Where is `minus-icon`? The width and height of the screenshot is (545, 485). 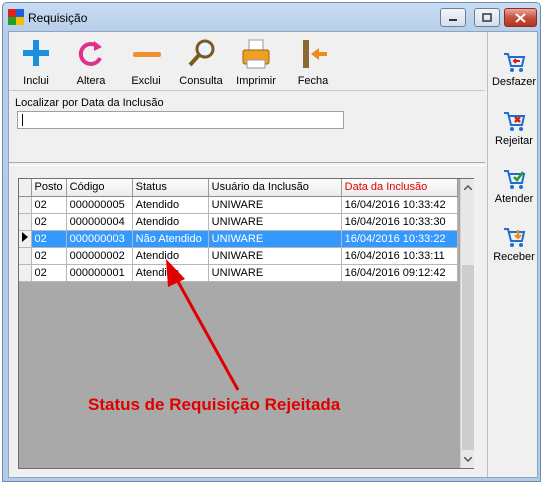
minus-icon is located at coordinates (147, 54).